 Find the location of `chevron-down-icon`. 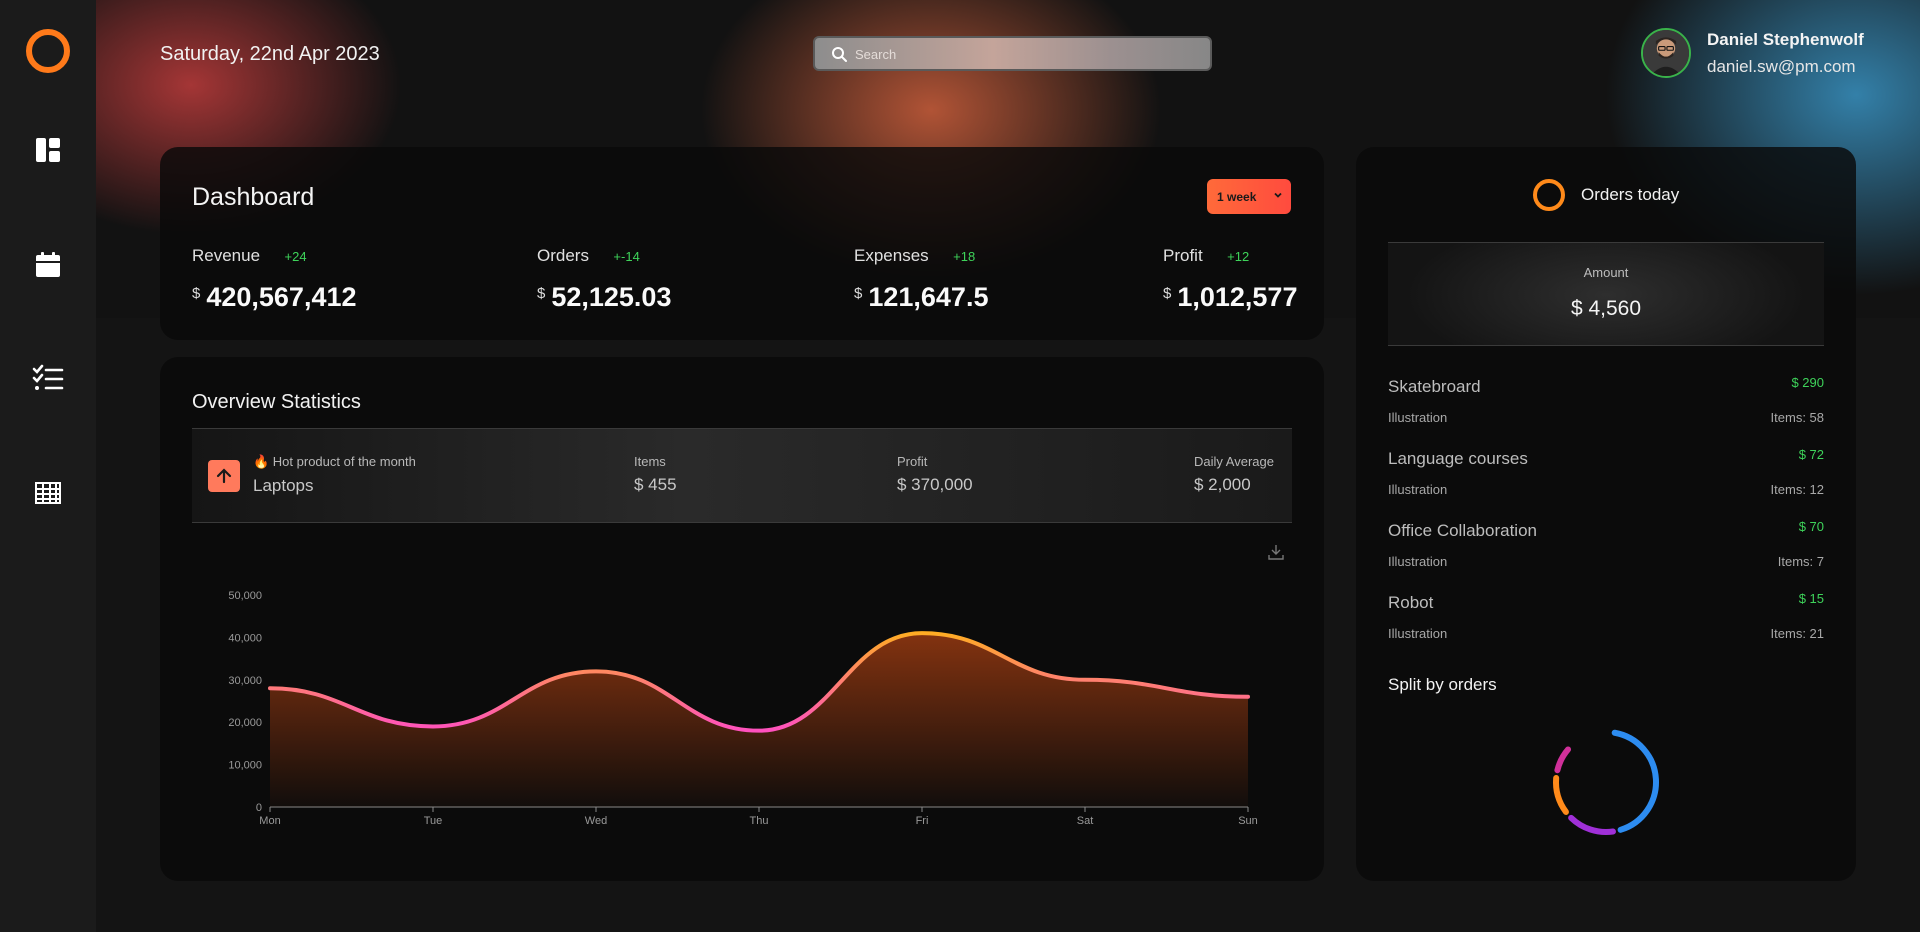

chevron-down-icon is located at coordinates (1278, 195).